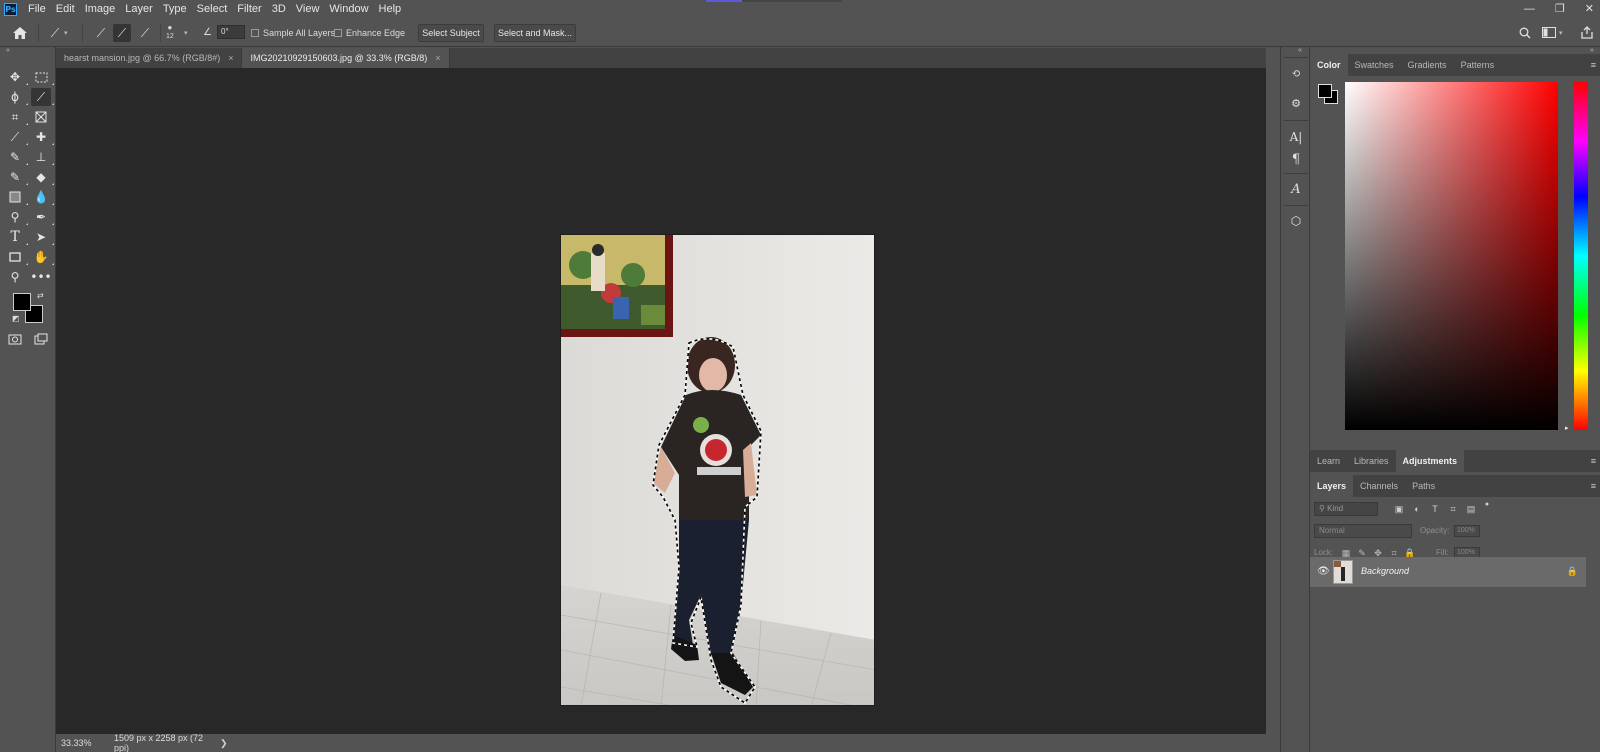 This screenshot has width=1600, height=752. What do you see at coordinates (1487, 505) in the screenshot?
I see `filter-toggle-icon: ●` at bounding box center [1487, 505].